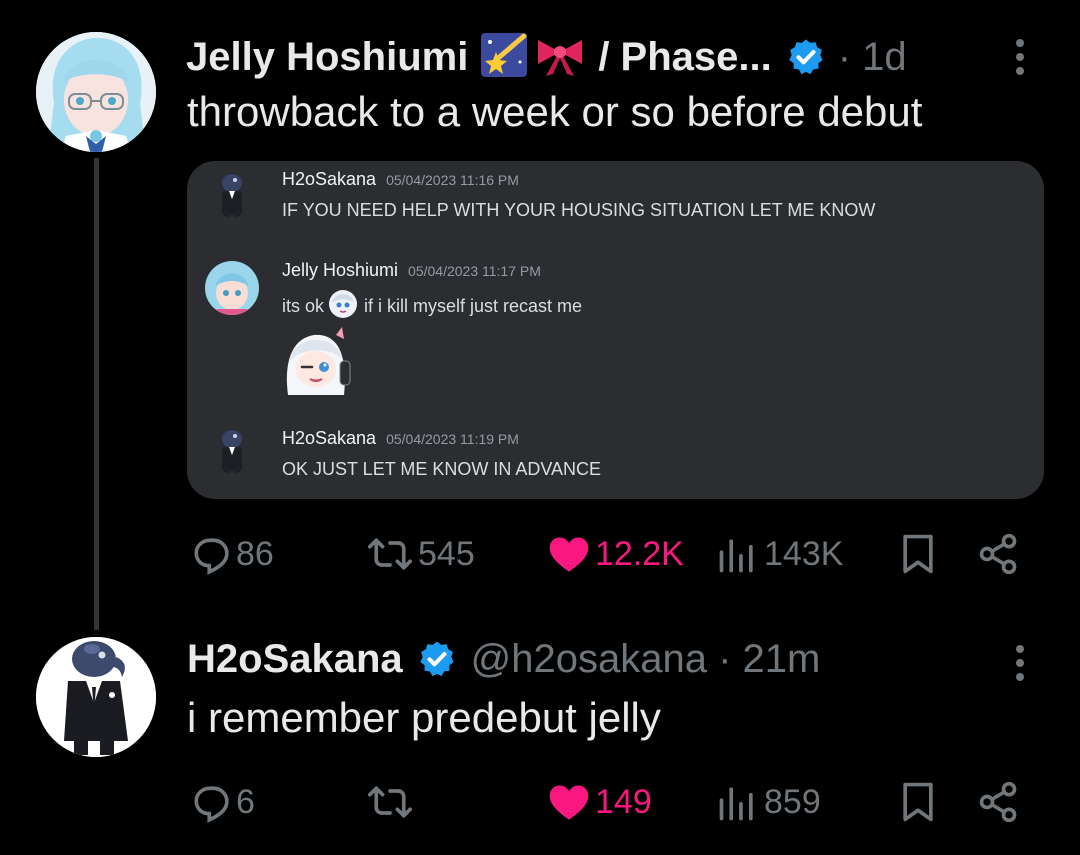 This screenshot has width=1080, height=855. I want to click on display-name: H2oSakana, so click(295, 659).